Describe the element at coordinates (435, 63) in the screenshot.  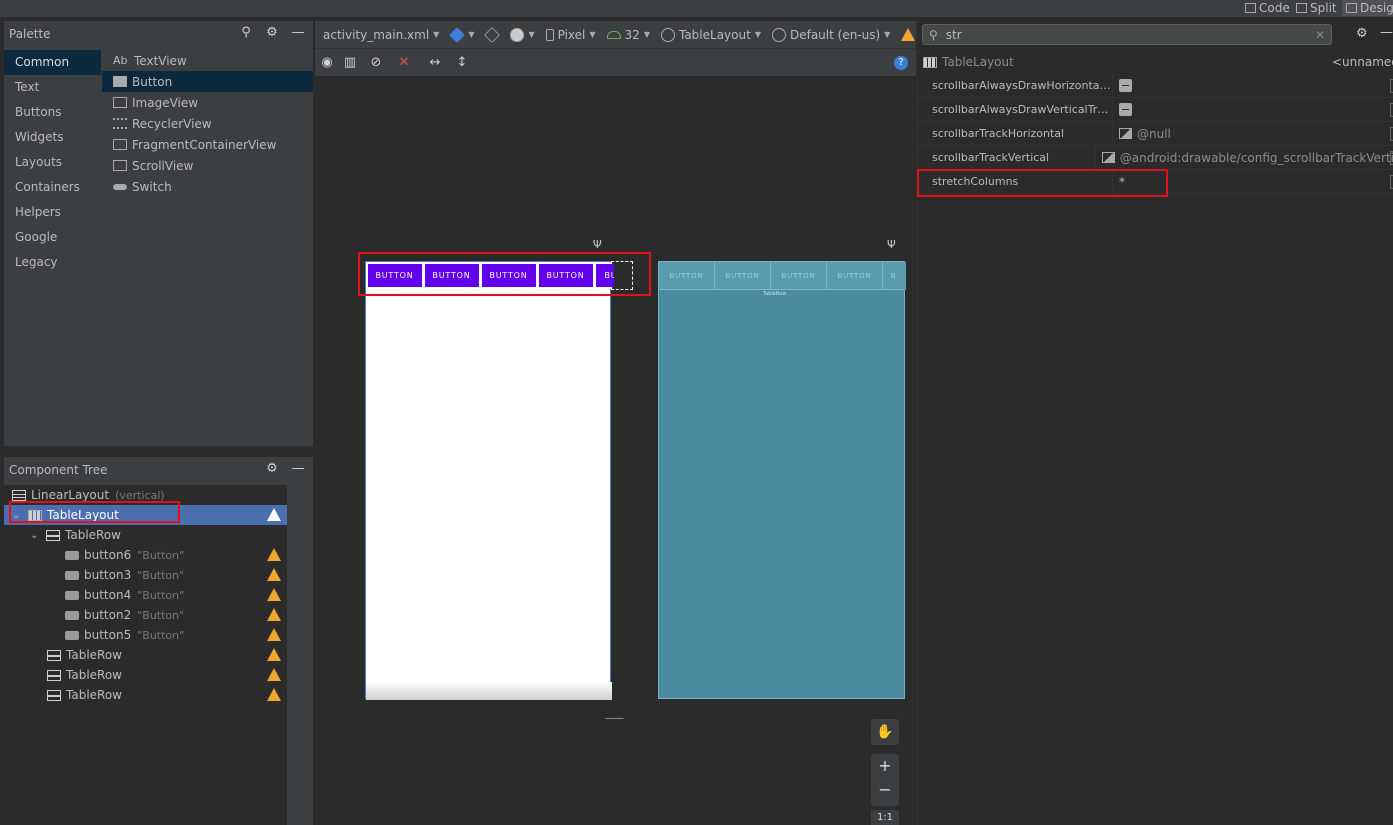
I see `horizontal-margin-icon: ↔` at that location.